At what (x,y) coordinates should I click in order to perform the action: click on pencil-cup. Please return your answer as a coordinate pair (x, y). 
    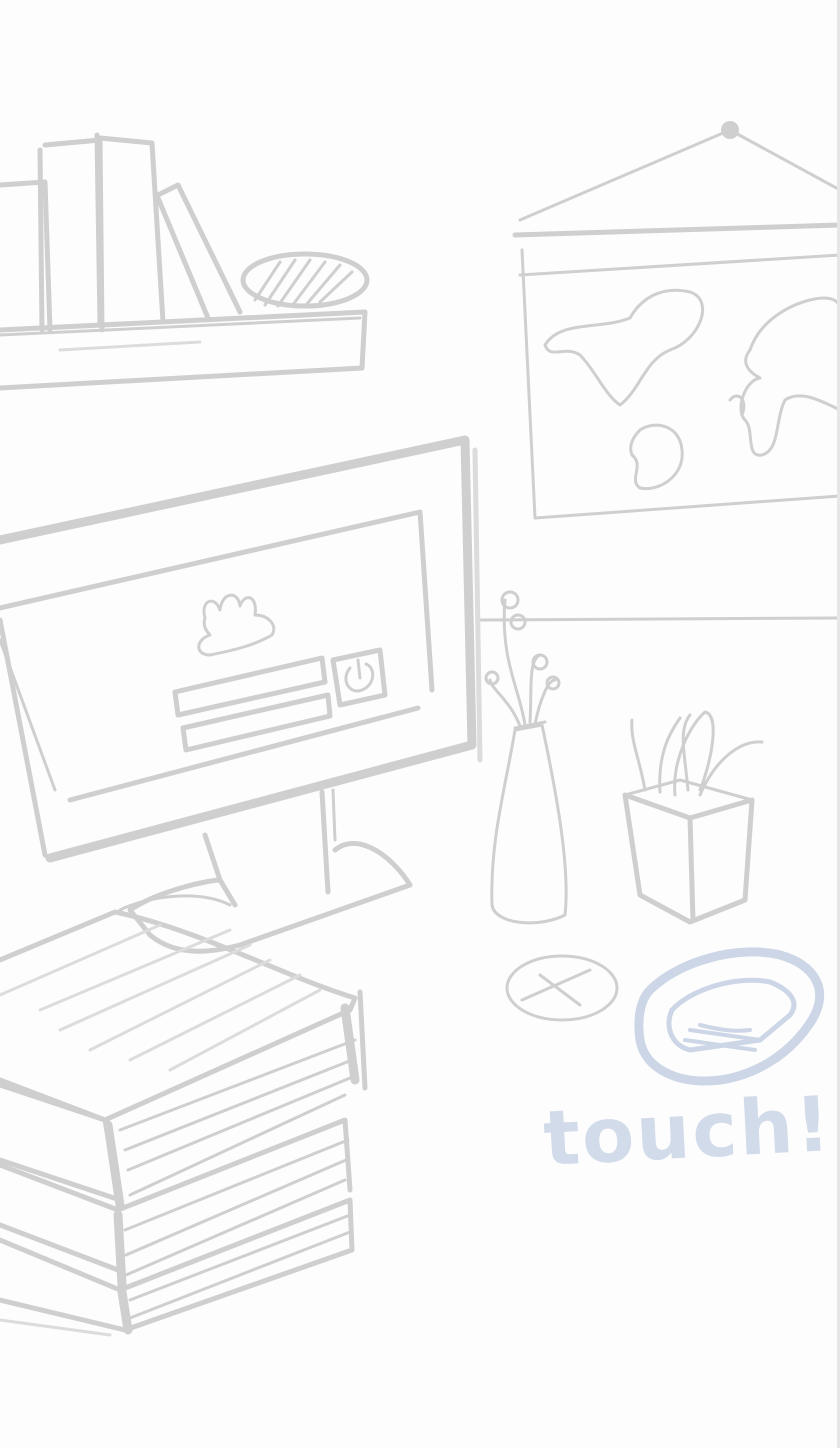
    Looking at the image, I should click on (693, 817).